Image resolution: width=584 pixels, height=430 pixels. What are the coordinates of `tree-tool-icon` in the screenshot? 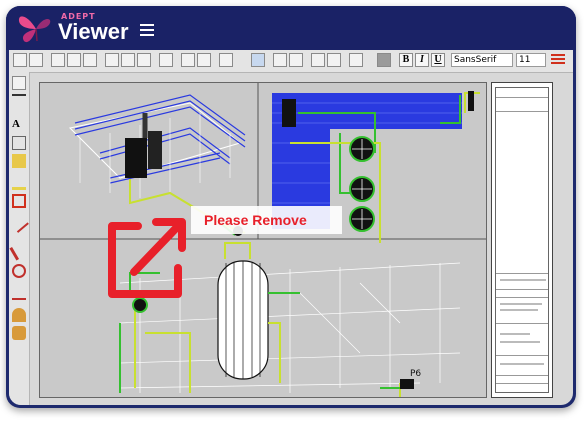 It's located at (36, 60).